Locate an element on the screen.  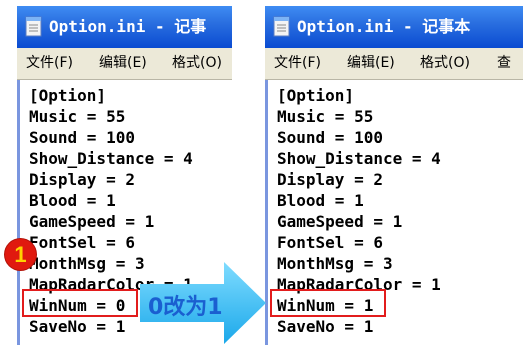
menu-bar: 文件(F) 编辑(E) 格式(O) 查 is located at coordinates (394, 64).